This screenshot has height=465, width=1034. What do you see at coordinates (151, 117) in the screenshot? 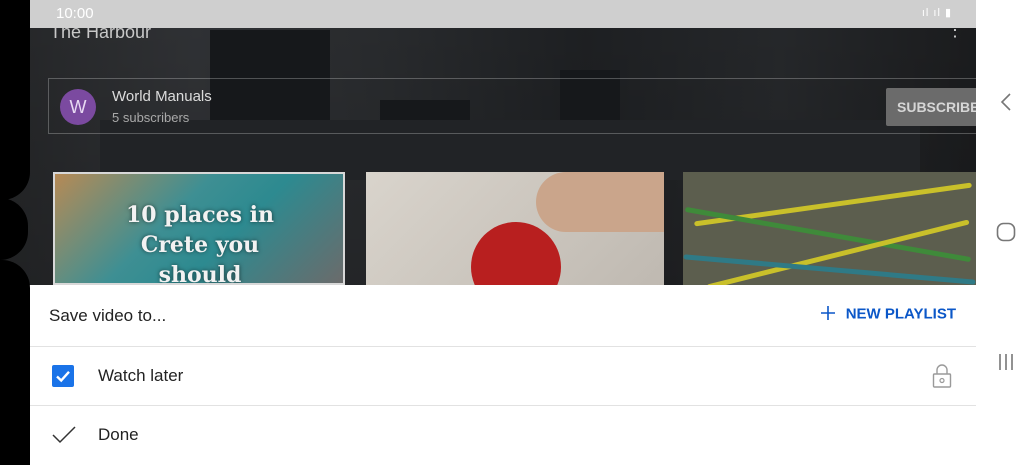
I see `subscriber-count: 5 subscribers` at bounding box center [151, 117].